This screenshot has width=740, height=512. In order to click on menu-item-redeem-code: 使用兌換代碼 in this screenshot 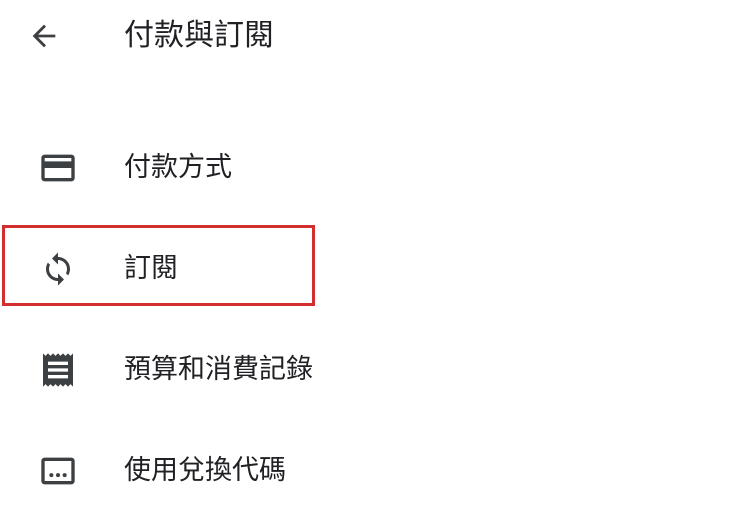, I will do `click(370, 471)`.